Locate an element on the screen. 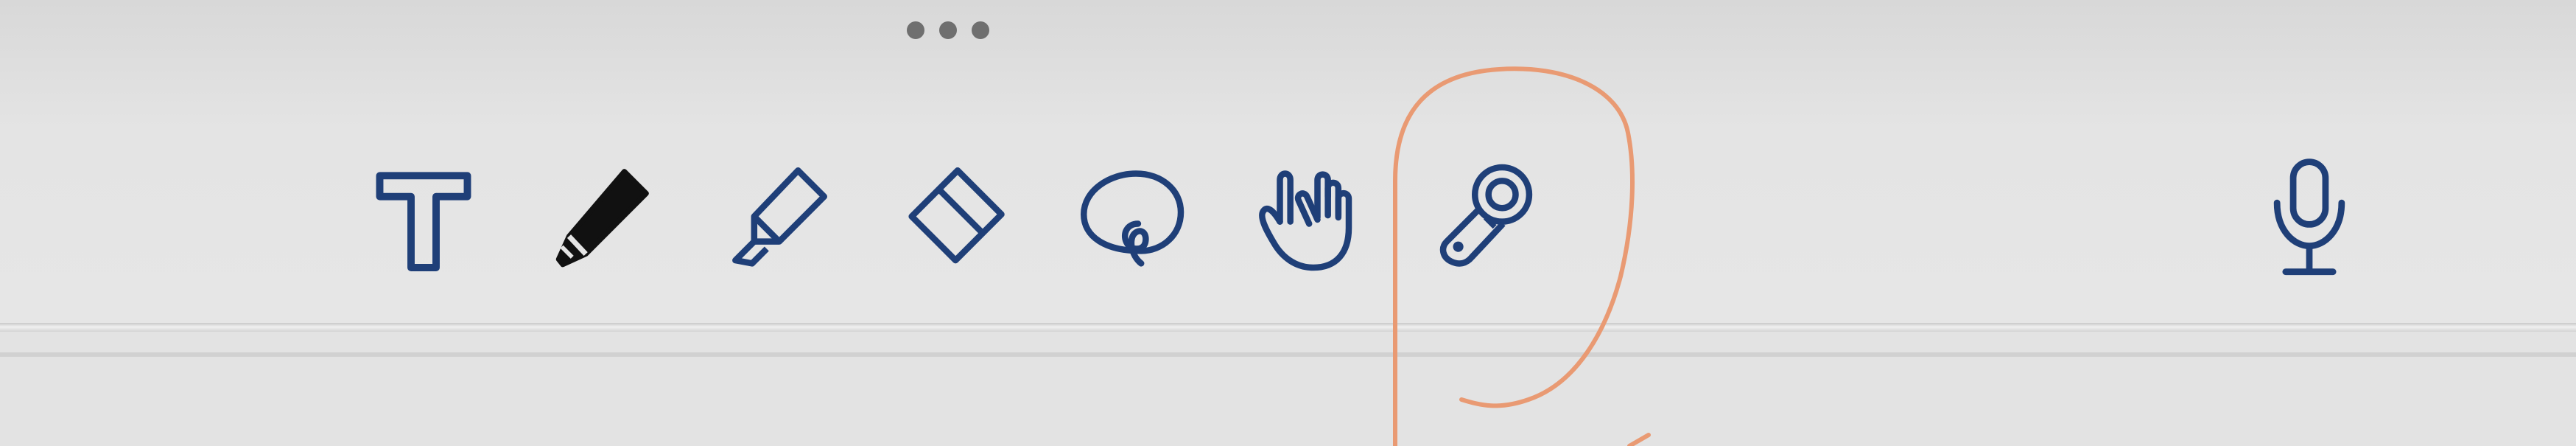 The height and width of the screenshot is (446, 2576). microphone-button is located at coordinates (2309, 221).